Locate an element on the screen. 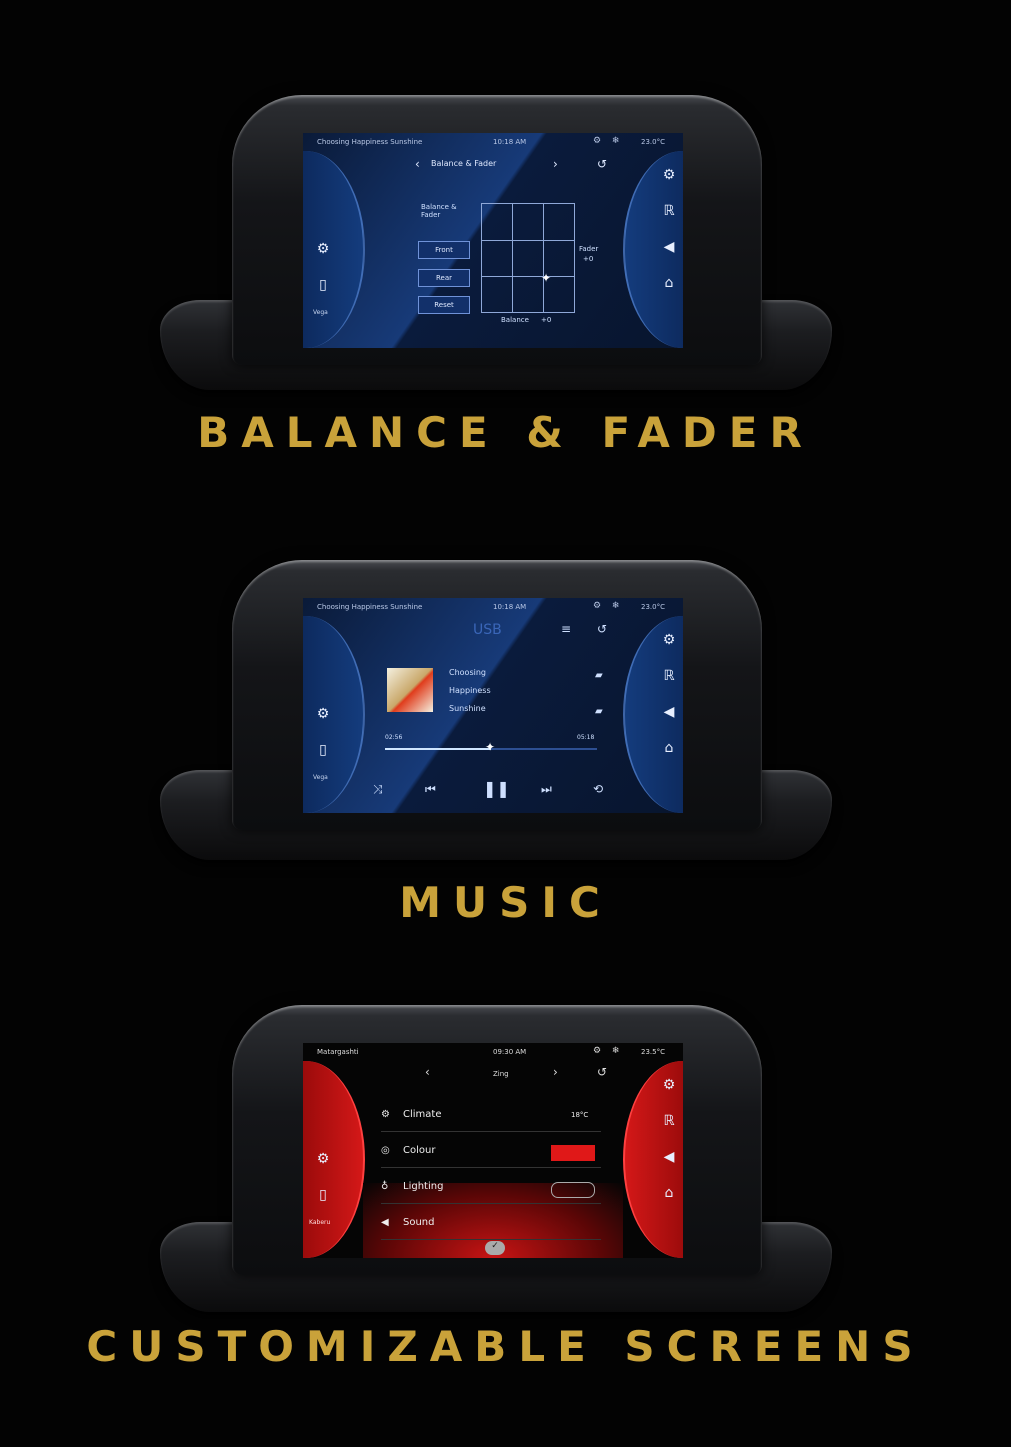 The width and height of the screenshot is (1011, 1447). fader-label: Fader is located at coordinates (589, 249).